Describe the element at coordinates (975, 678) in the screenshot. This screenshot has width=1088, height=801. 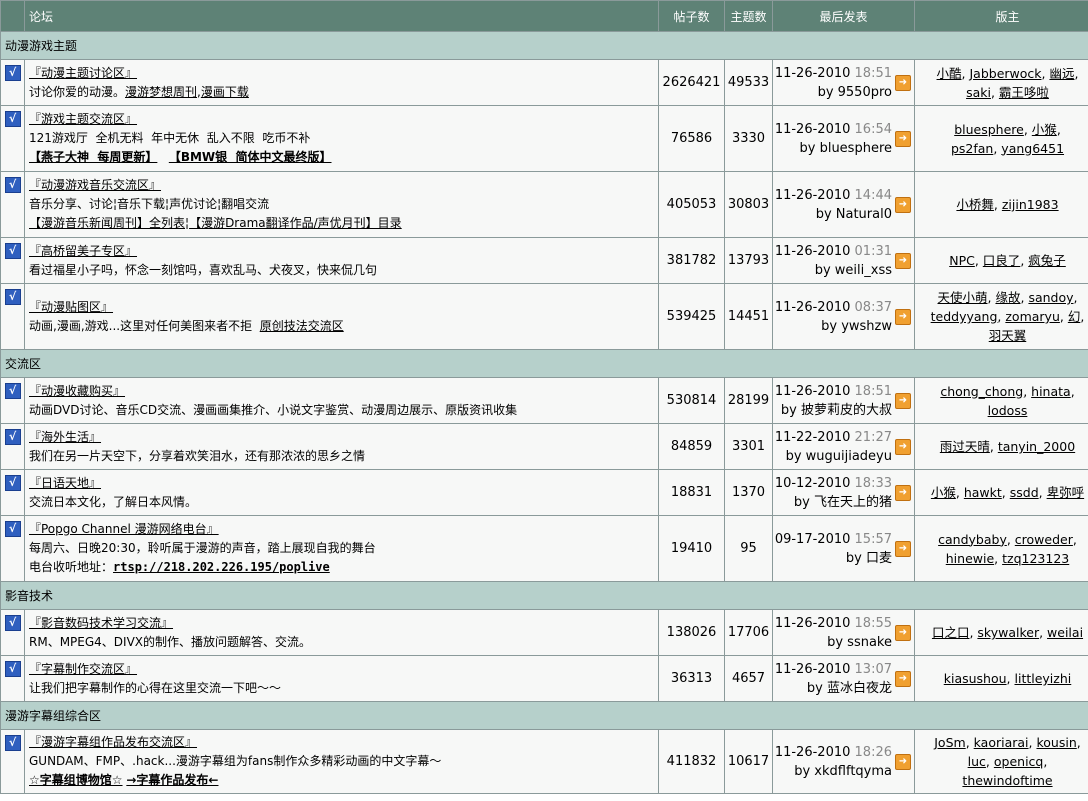
I see `moderator-link: kiasushou` at that location.